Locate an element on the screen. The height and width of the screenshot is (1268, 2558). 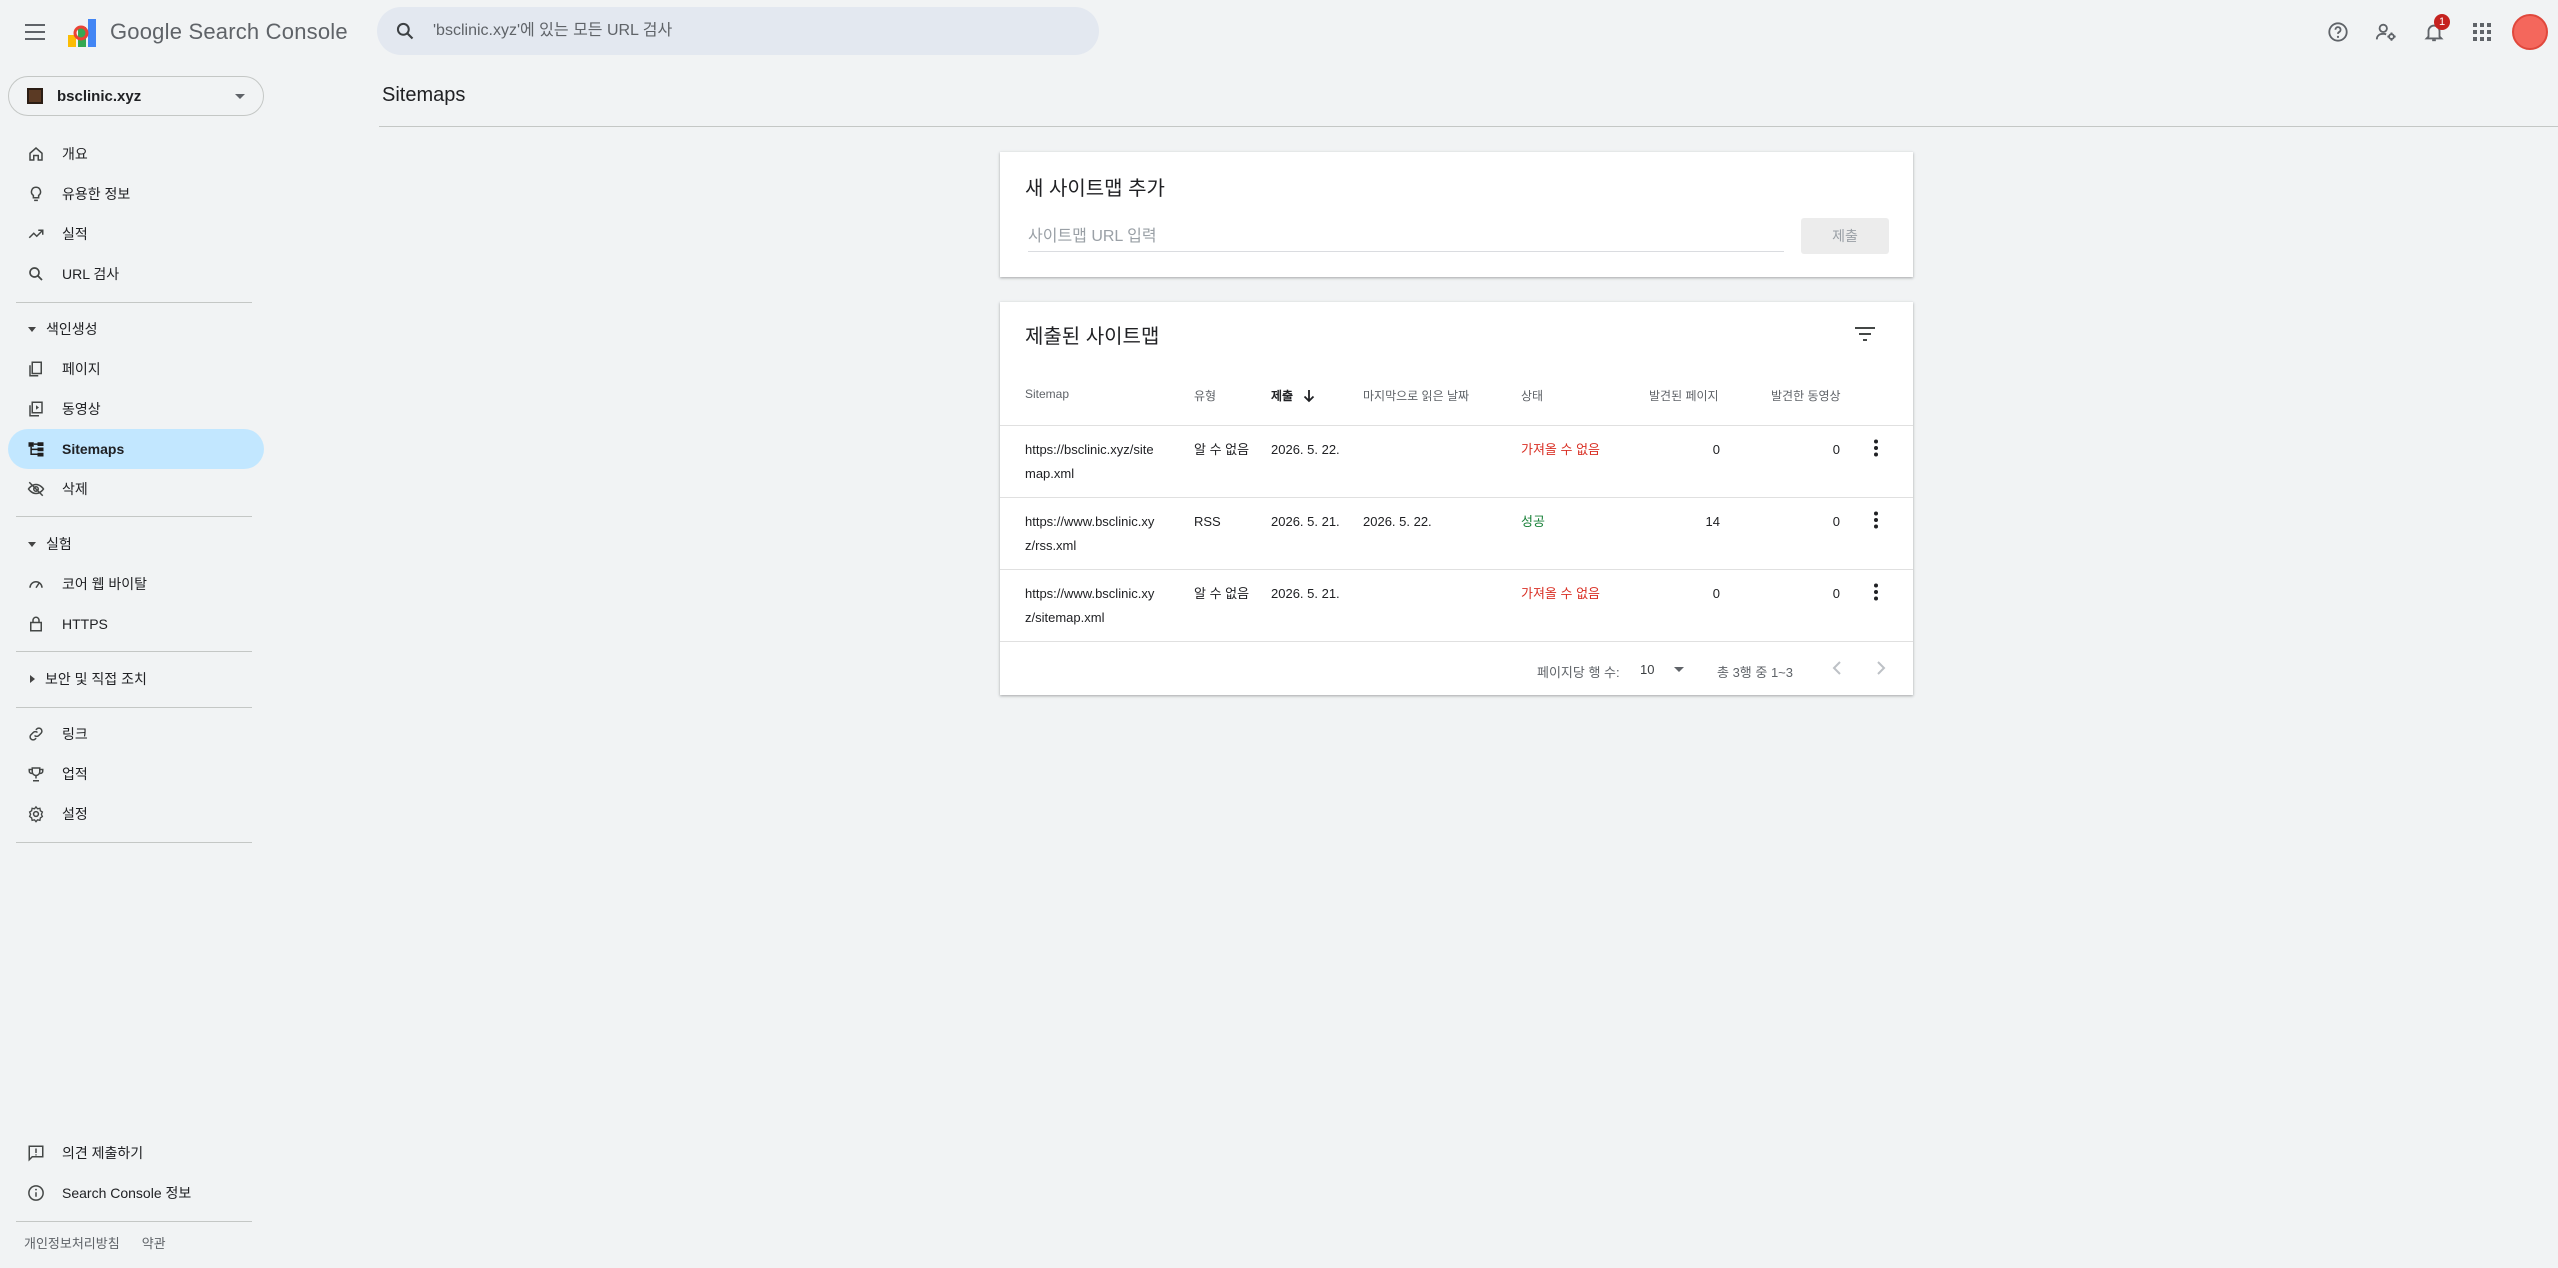
sidebar-section-indexing: 색인생성 is located at coordinates (61, 329).